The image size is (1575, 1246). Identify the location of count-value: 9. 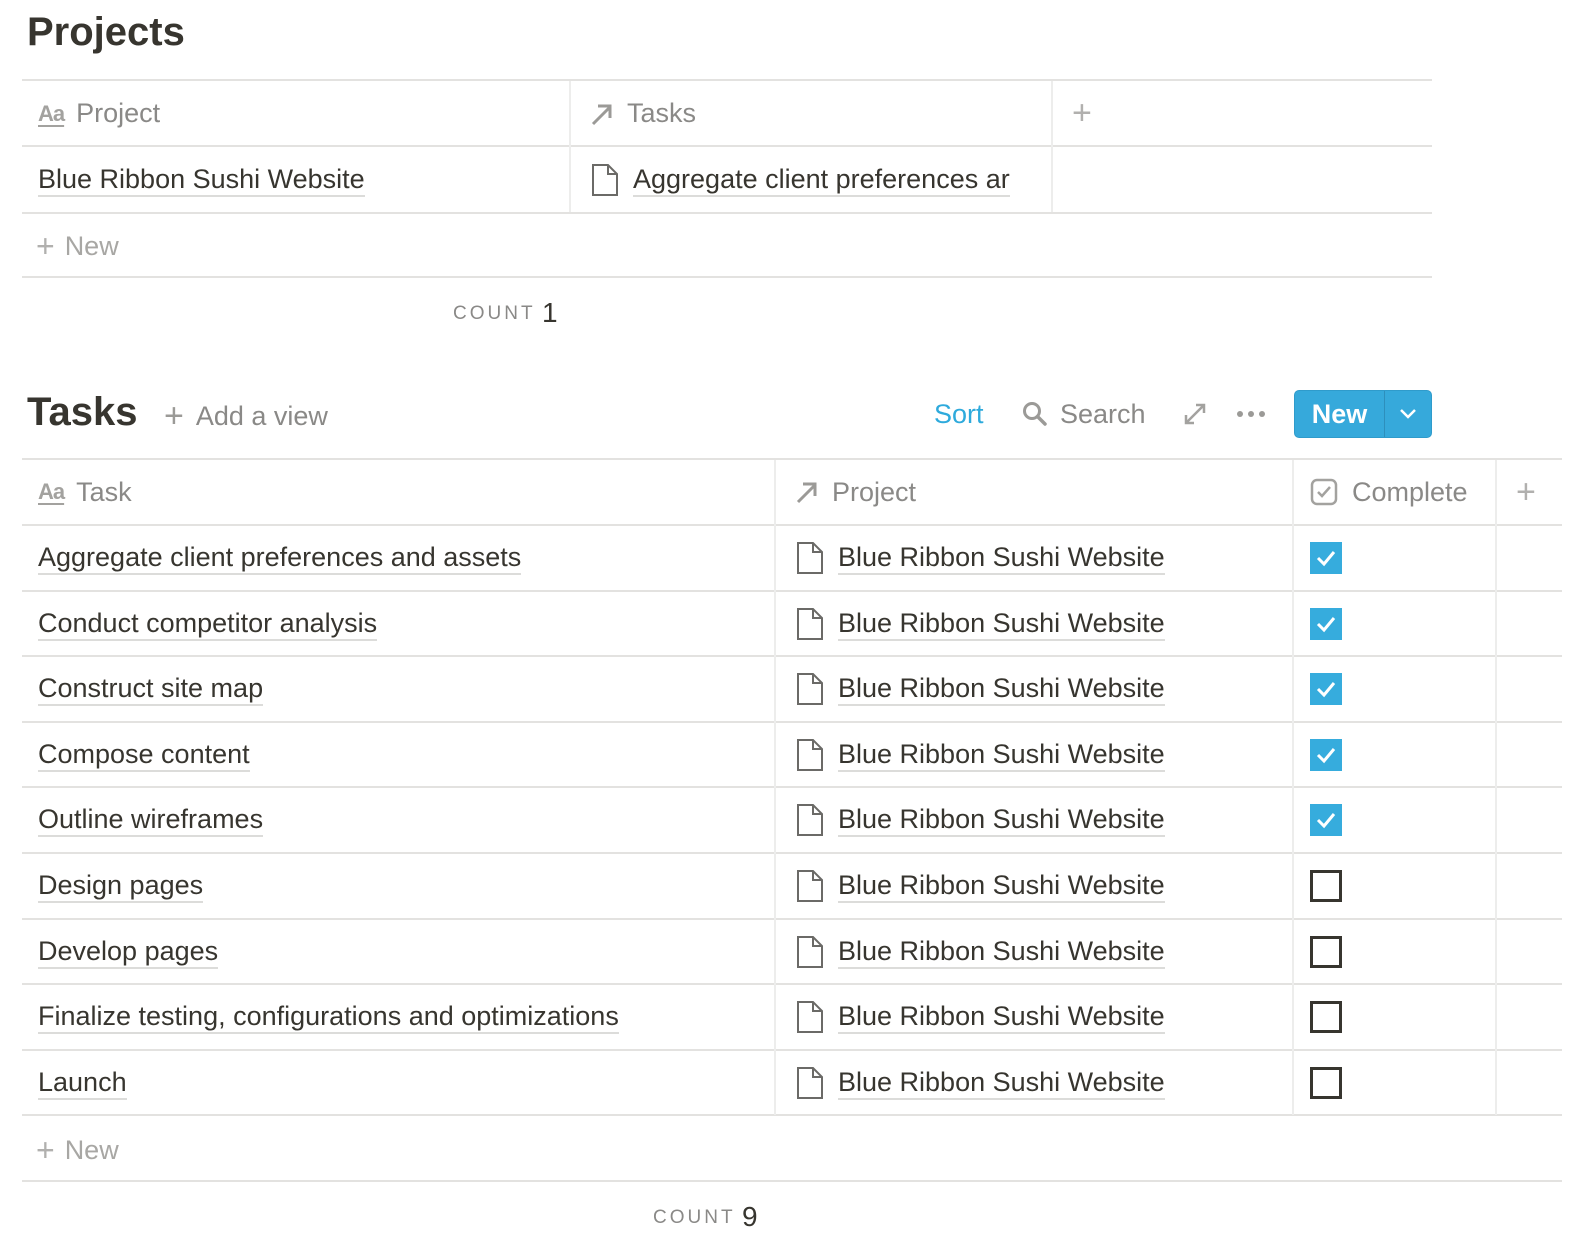
(750, 1216).